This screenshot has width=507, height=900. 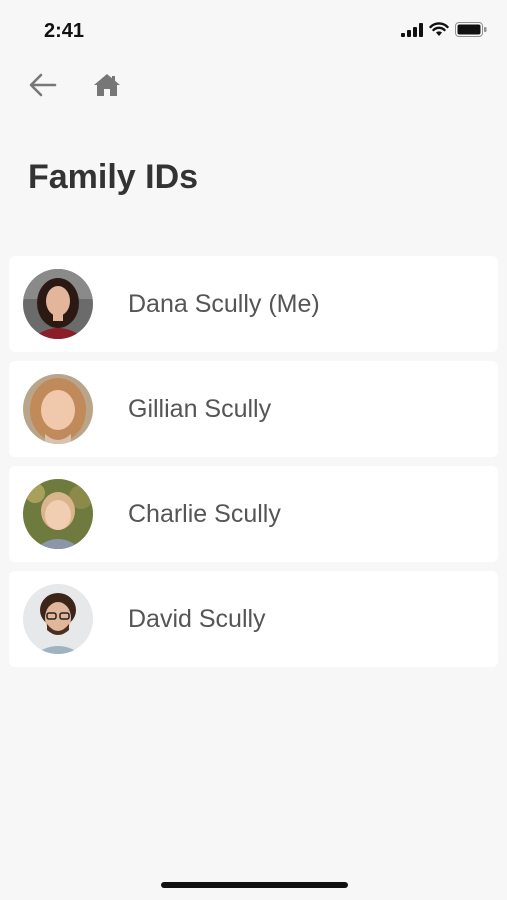 I want to click on page-title: Family IDs, so click(x=113, y=177).